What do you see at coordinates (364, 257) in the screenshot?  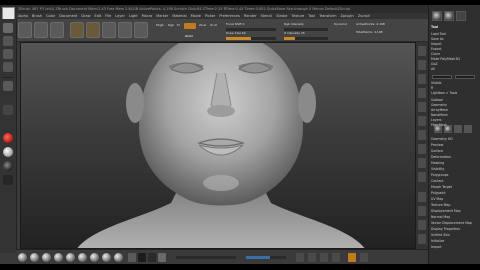 I see `xpose-button` at bounding box center [364, 257].